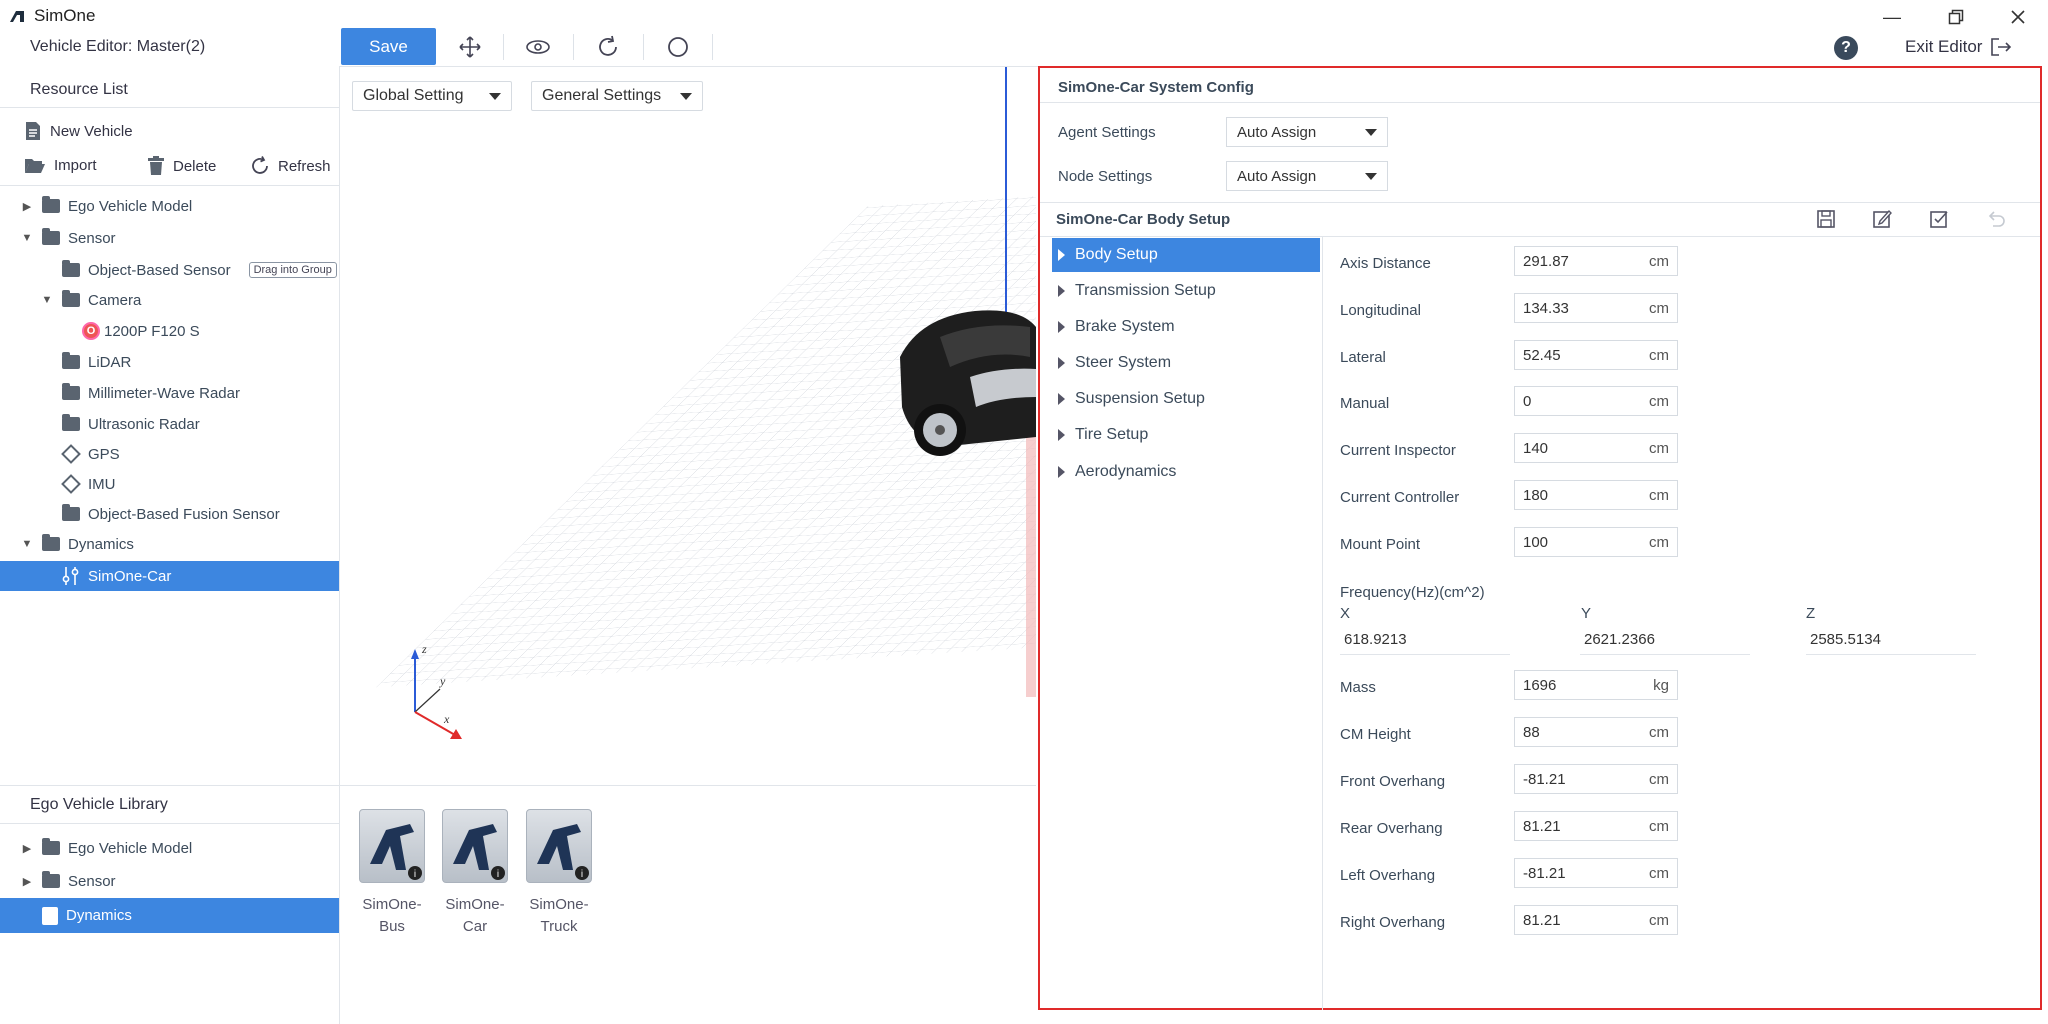  I want to click on tree-item-sensor: ▼ Sensor, so click(169, 238).